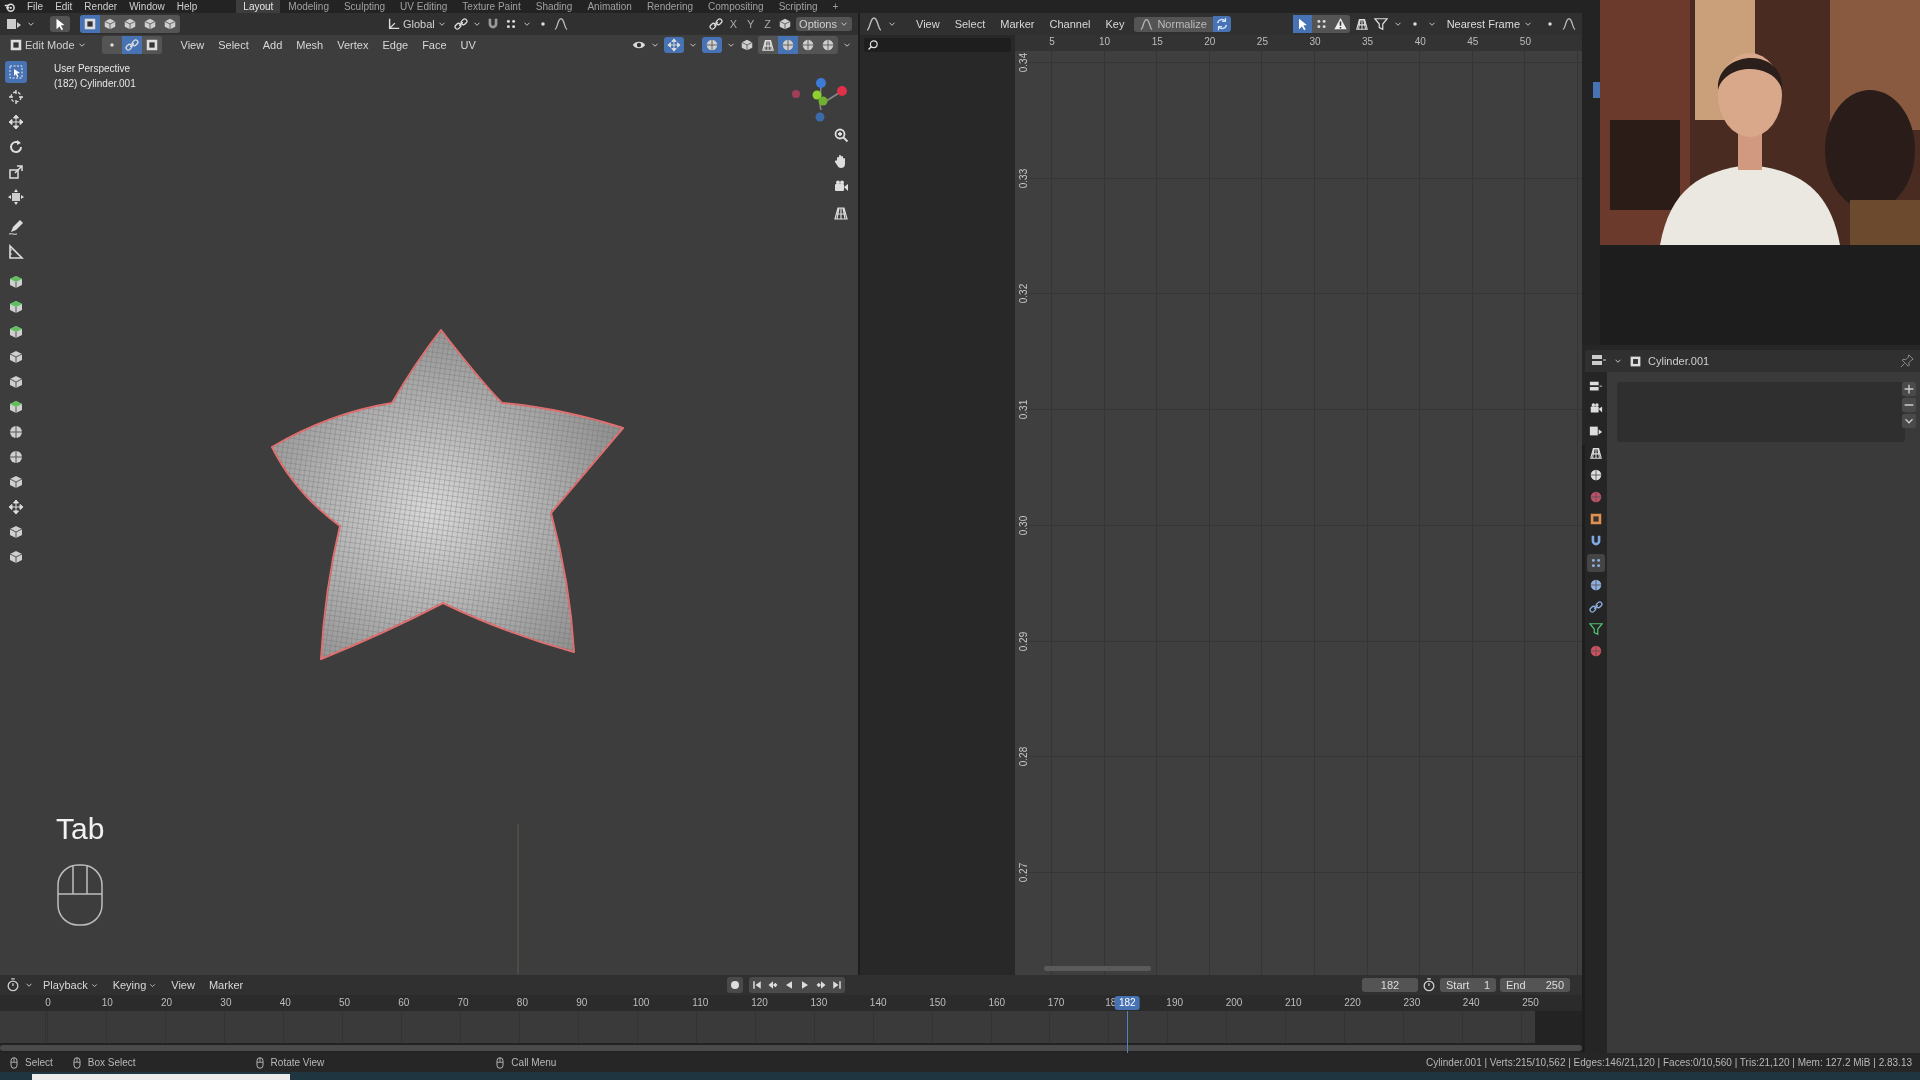 Image resolution: width=1920 pixels, height=1080 pixels. Describe the element at coordinates (819, 100) in the screenshot. I see `navigation-gizmo` at that location.